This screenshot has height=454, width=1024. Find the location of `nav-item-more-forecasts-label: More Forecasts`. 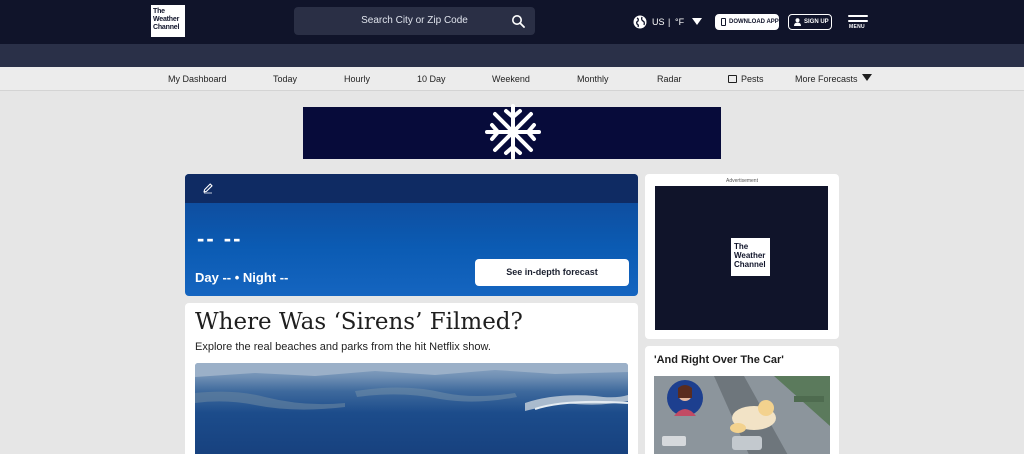

nav-item-more-forecasts-label: More Forecasts is located at coordinates (826, 79).